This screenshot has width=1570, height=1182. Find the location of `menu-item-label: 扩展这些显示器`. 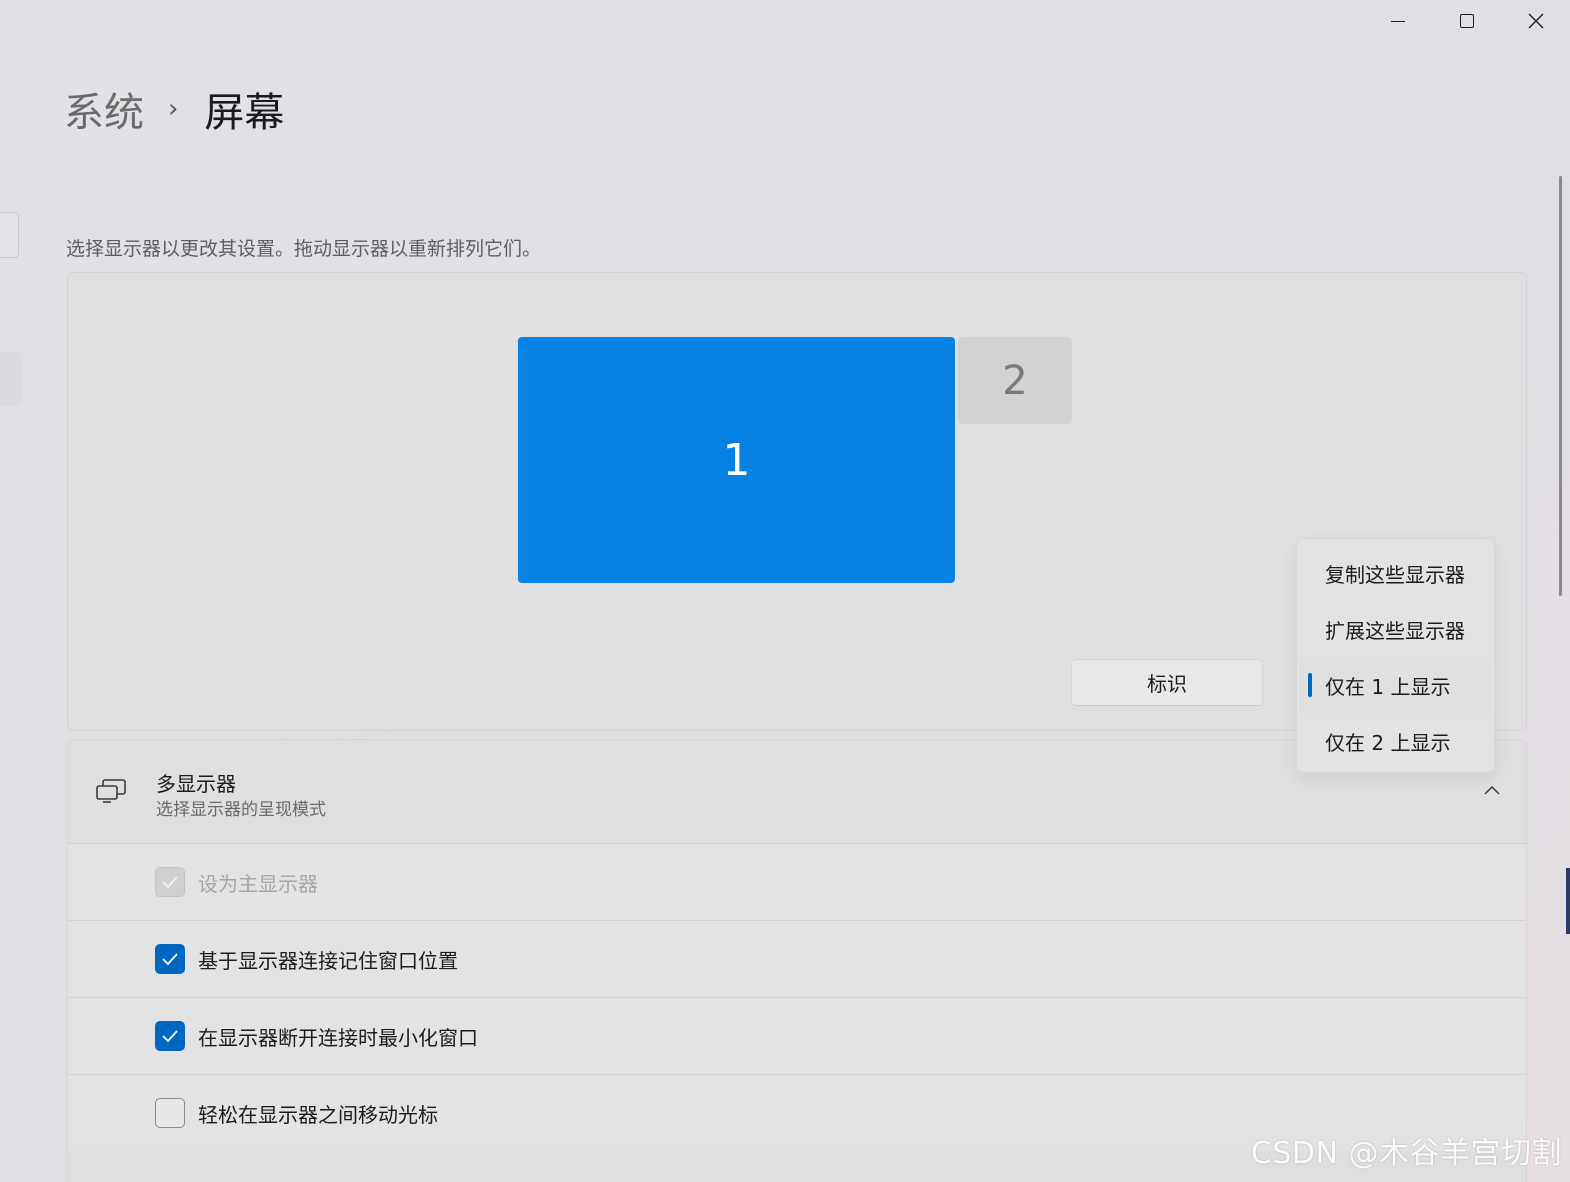

menu-item-label: 扩展这些显示器 is located at coordinates (1395, 630).